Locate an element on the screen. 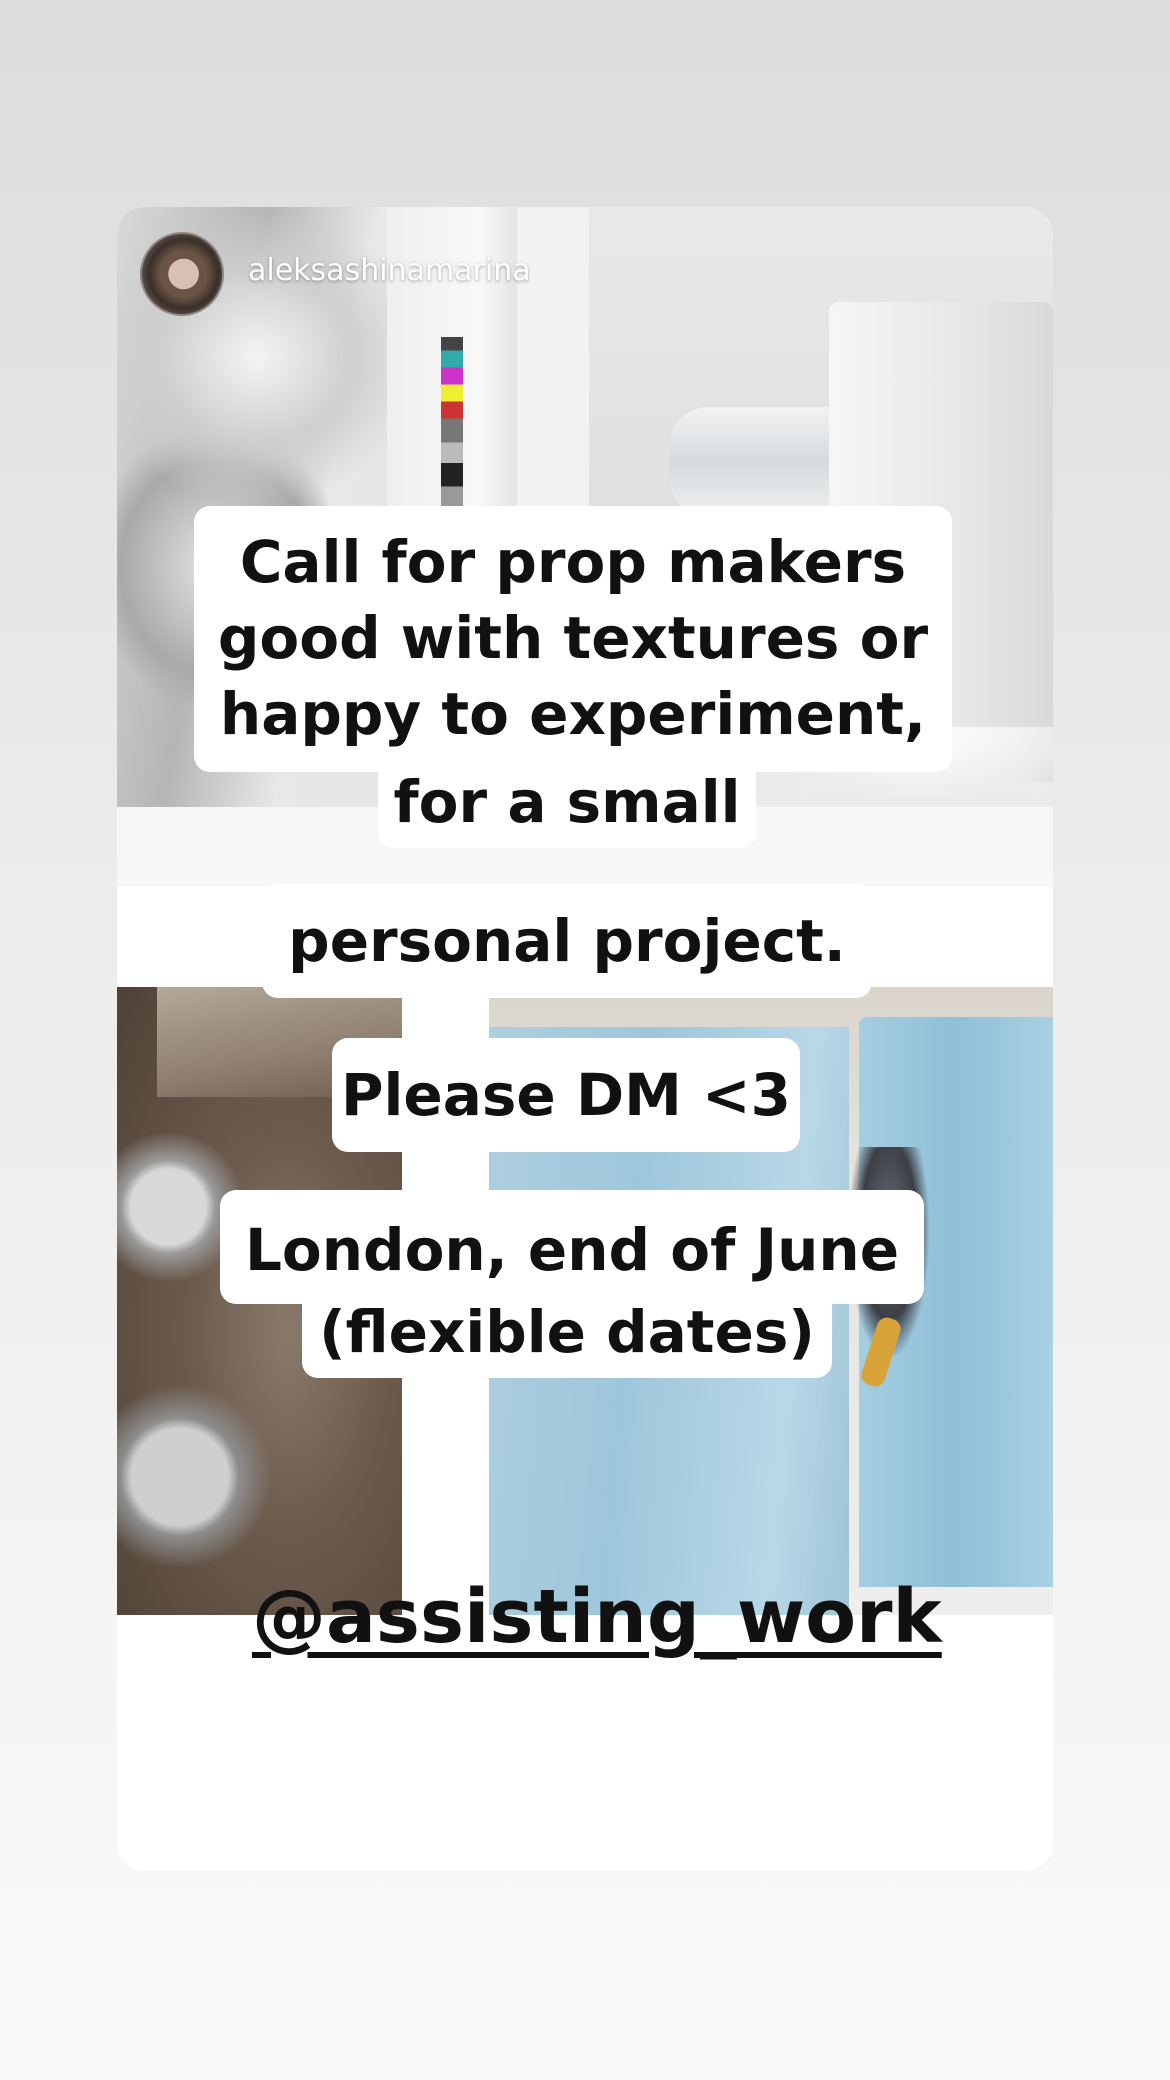 The width and height of the screenshot is (1170, 2080). mention-link: @assisting_work is located at coordinates (597, 1617).